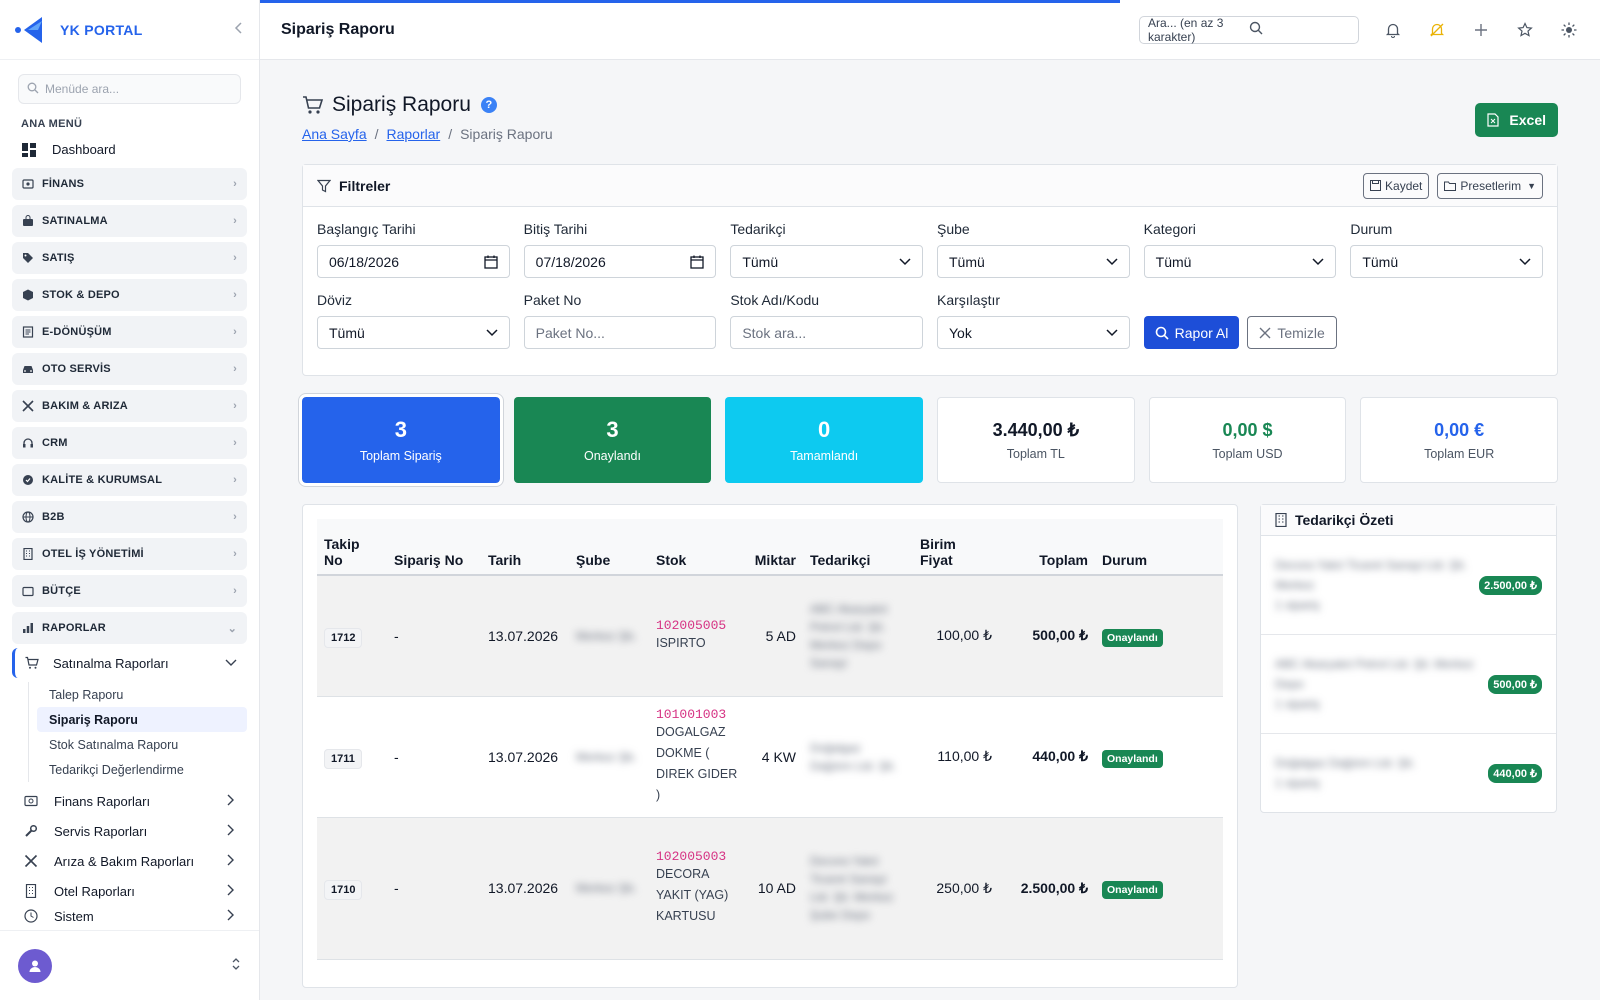  I want to click on search-icon, so click(1299, 29).